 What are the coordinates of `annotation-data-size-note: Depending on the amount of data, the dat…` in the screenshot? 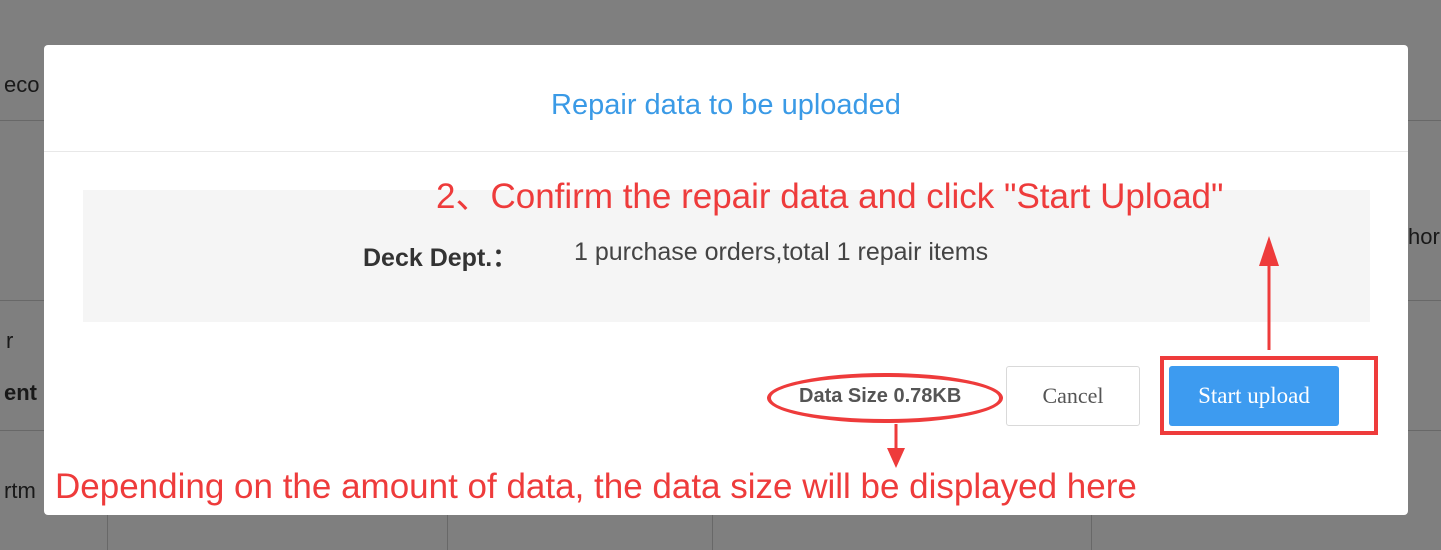 It's located at (596, 486).